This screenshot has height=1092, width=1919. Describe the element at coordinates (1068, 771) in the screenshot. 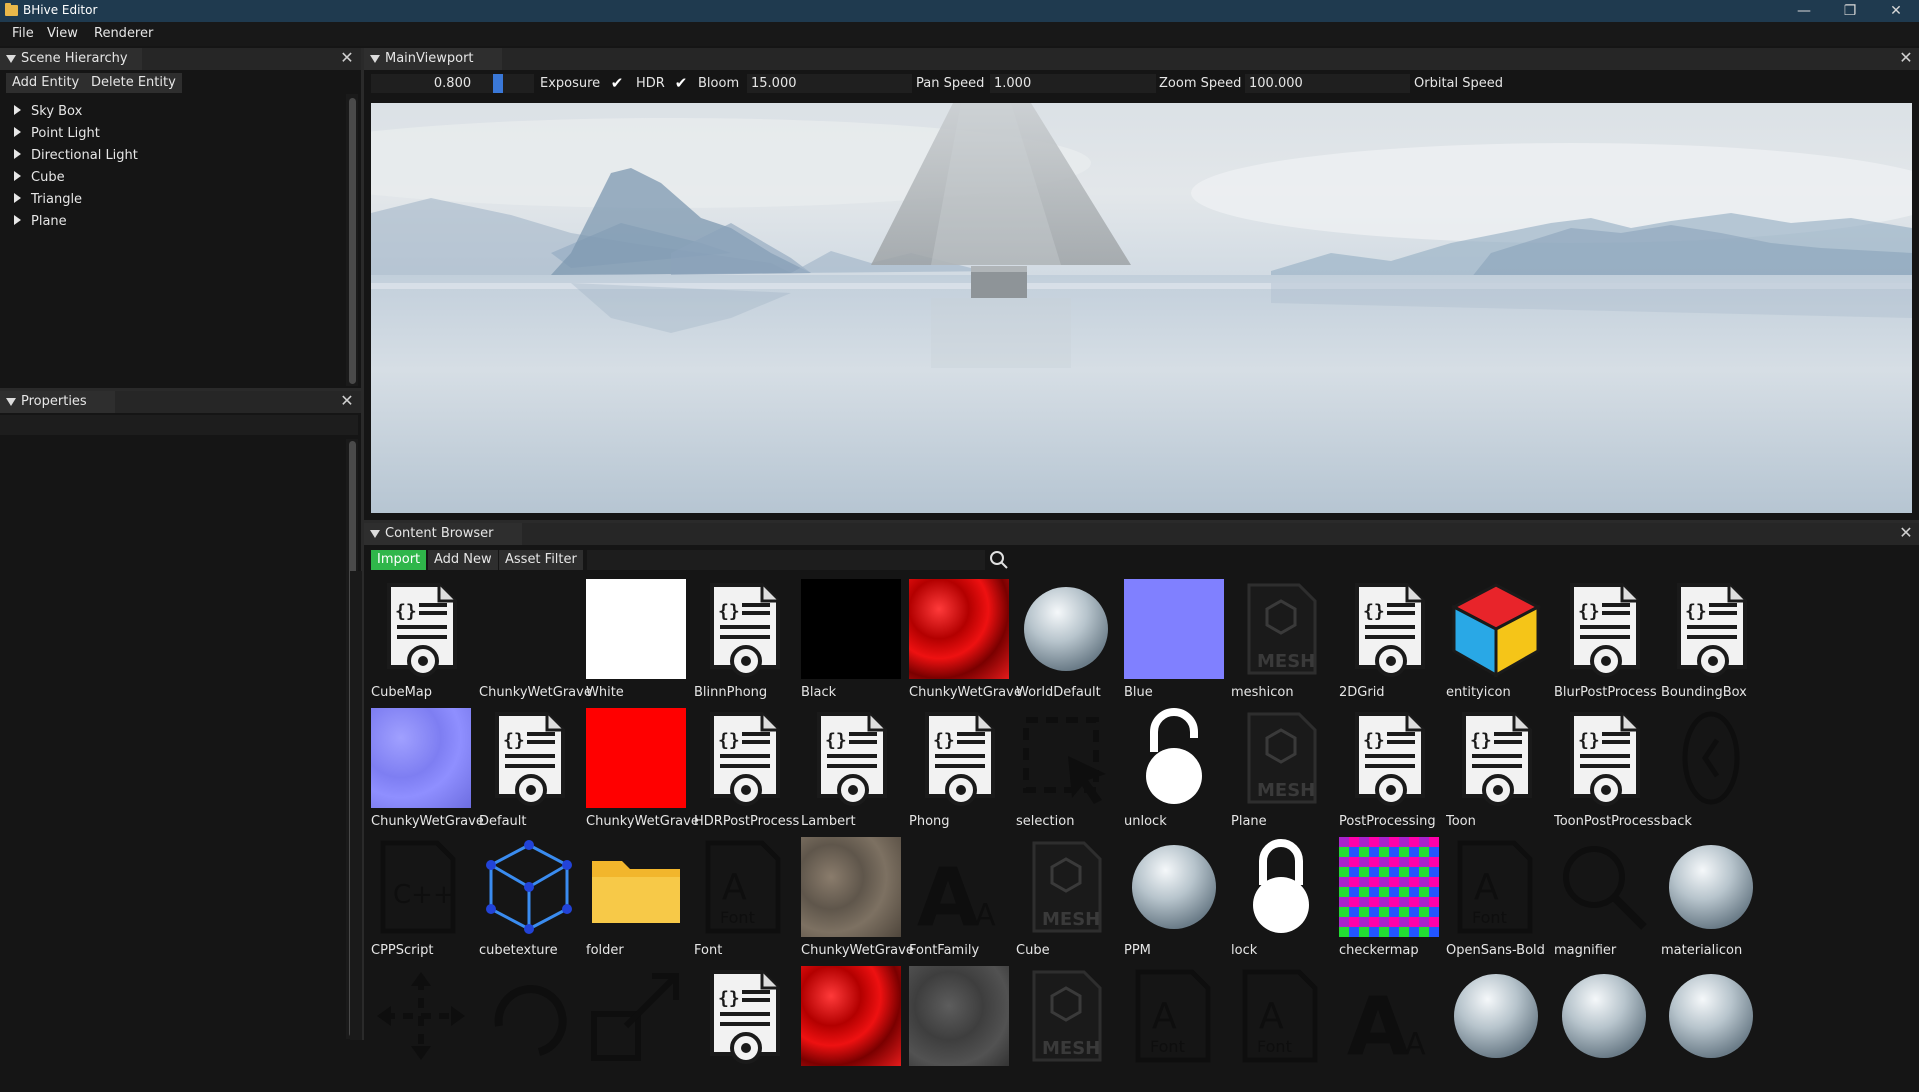

I see `asset-item: selection` at that location.